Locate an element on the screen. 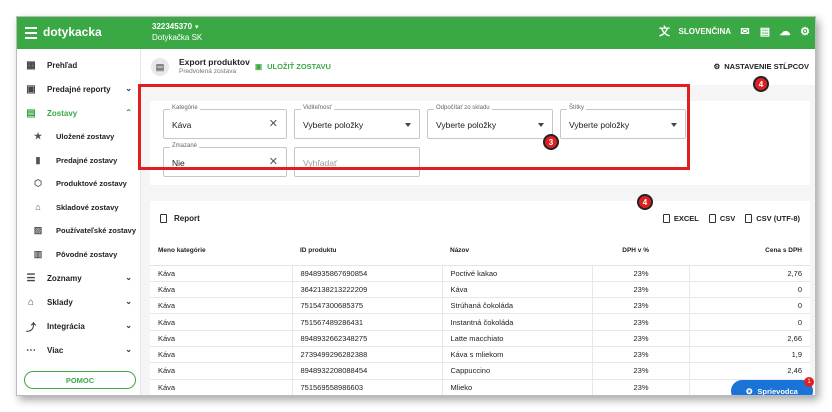 This screenshot has height=412, width=832. table-row: Káva 3642138213222209 Káva 23% 0 is located at coordinates (480, 290).